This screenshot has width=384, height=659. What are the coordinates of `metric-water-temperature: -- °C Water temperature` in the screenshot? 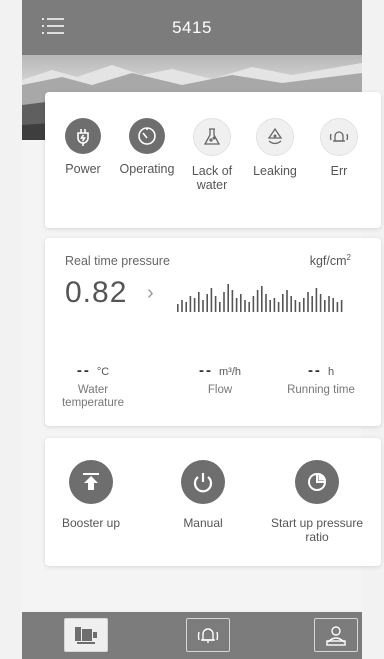 It's located at (93, 386).